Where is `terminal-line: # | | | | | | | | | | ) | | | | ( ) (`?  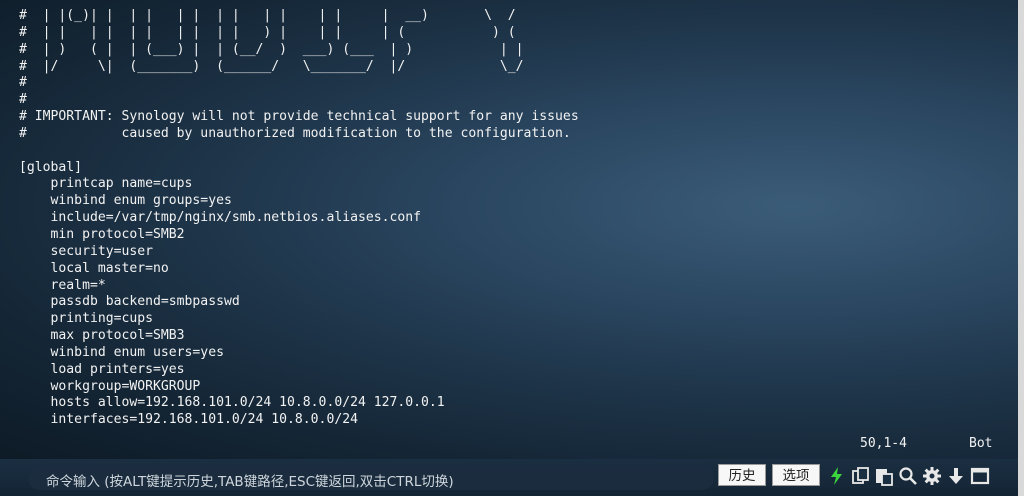
terminal-line: # | | | | | | | | | | ) | | | | ( ) ( is located at coordinates (267, 32).